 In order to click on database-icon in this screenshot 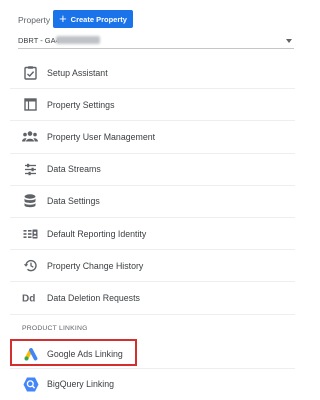, I will do `click(30, 201)`.